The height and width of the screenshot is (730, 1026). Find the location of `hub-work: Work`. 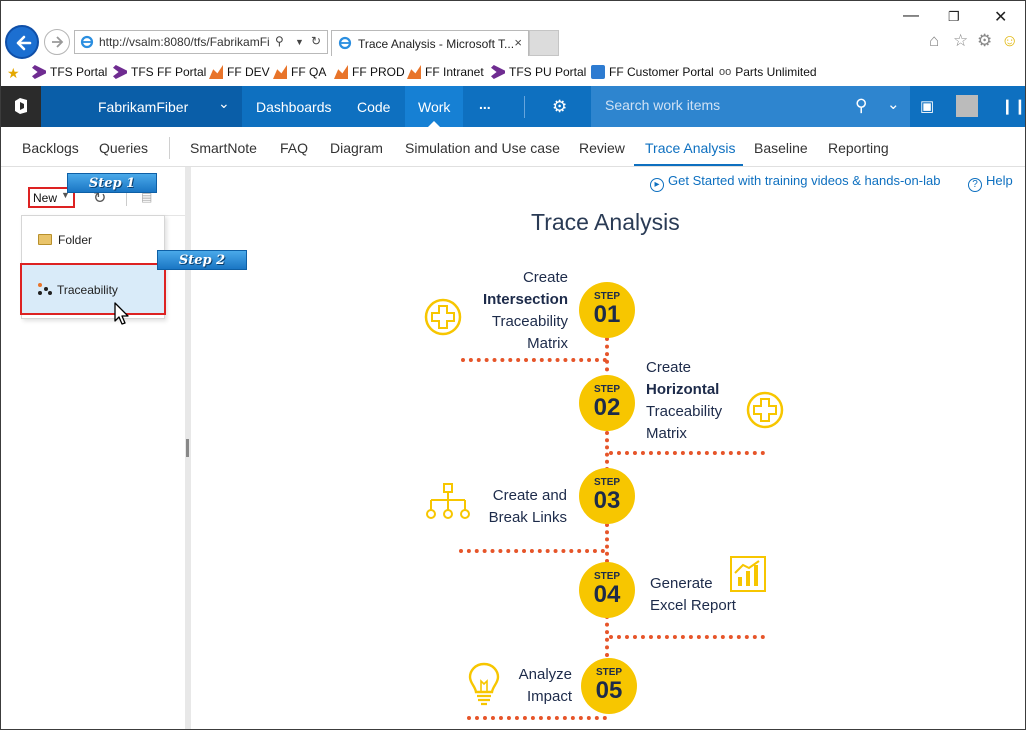

hub-work: Work is located at coordinates (434, 107).